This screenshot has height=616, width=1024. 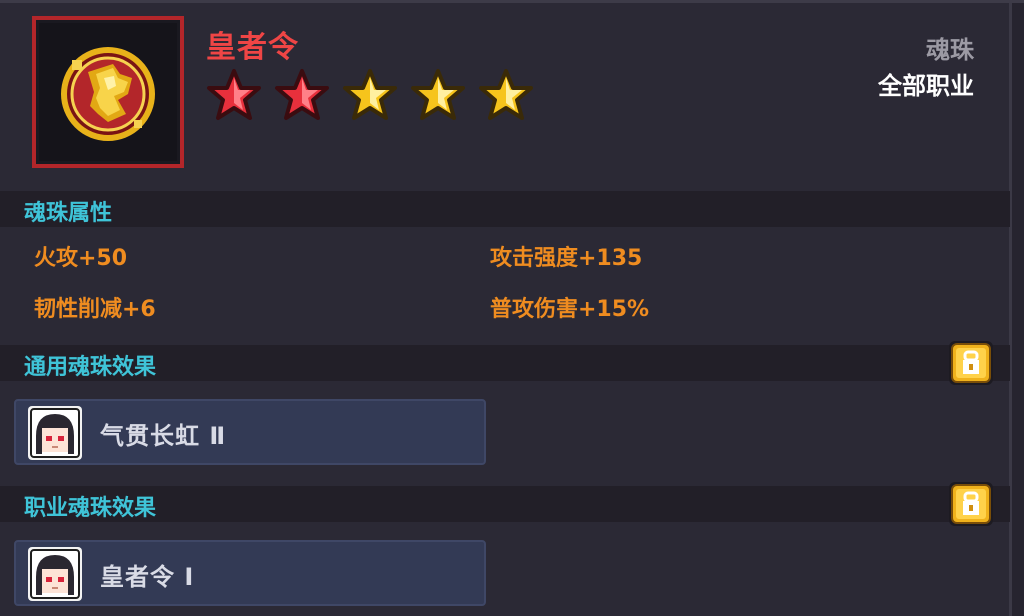 What do you see at coordinates (250, 432) in the screenshot?
I see `common-effect-card: 气贯长虹 Ⅱ` at bounding box center [250, 432].